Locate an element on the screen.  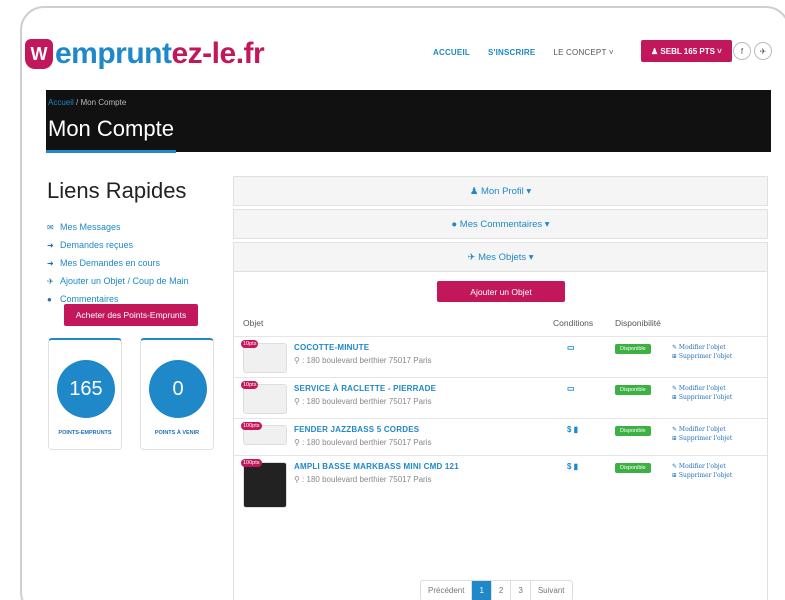
nav-accueil: ACCUEIL is located at coordinates (451, 52).